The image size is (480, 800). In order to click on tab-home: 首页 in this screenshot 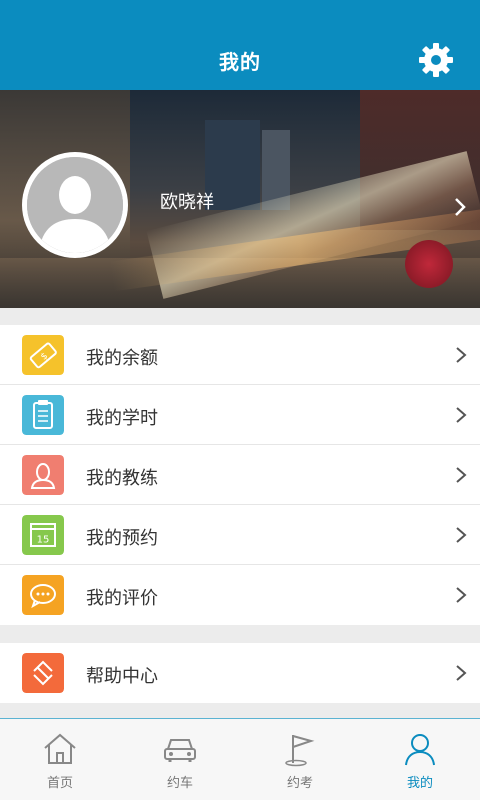, I will do `click(60, 759)`.